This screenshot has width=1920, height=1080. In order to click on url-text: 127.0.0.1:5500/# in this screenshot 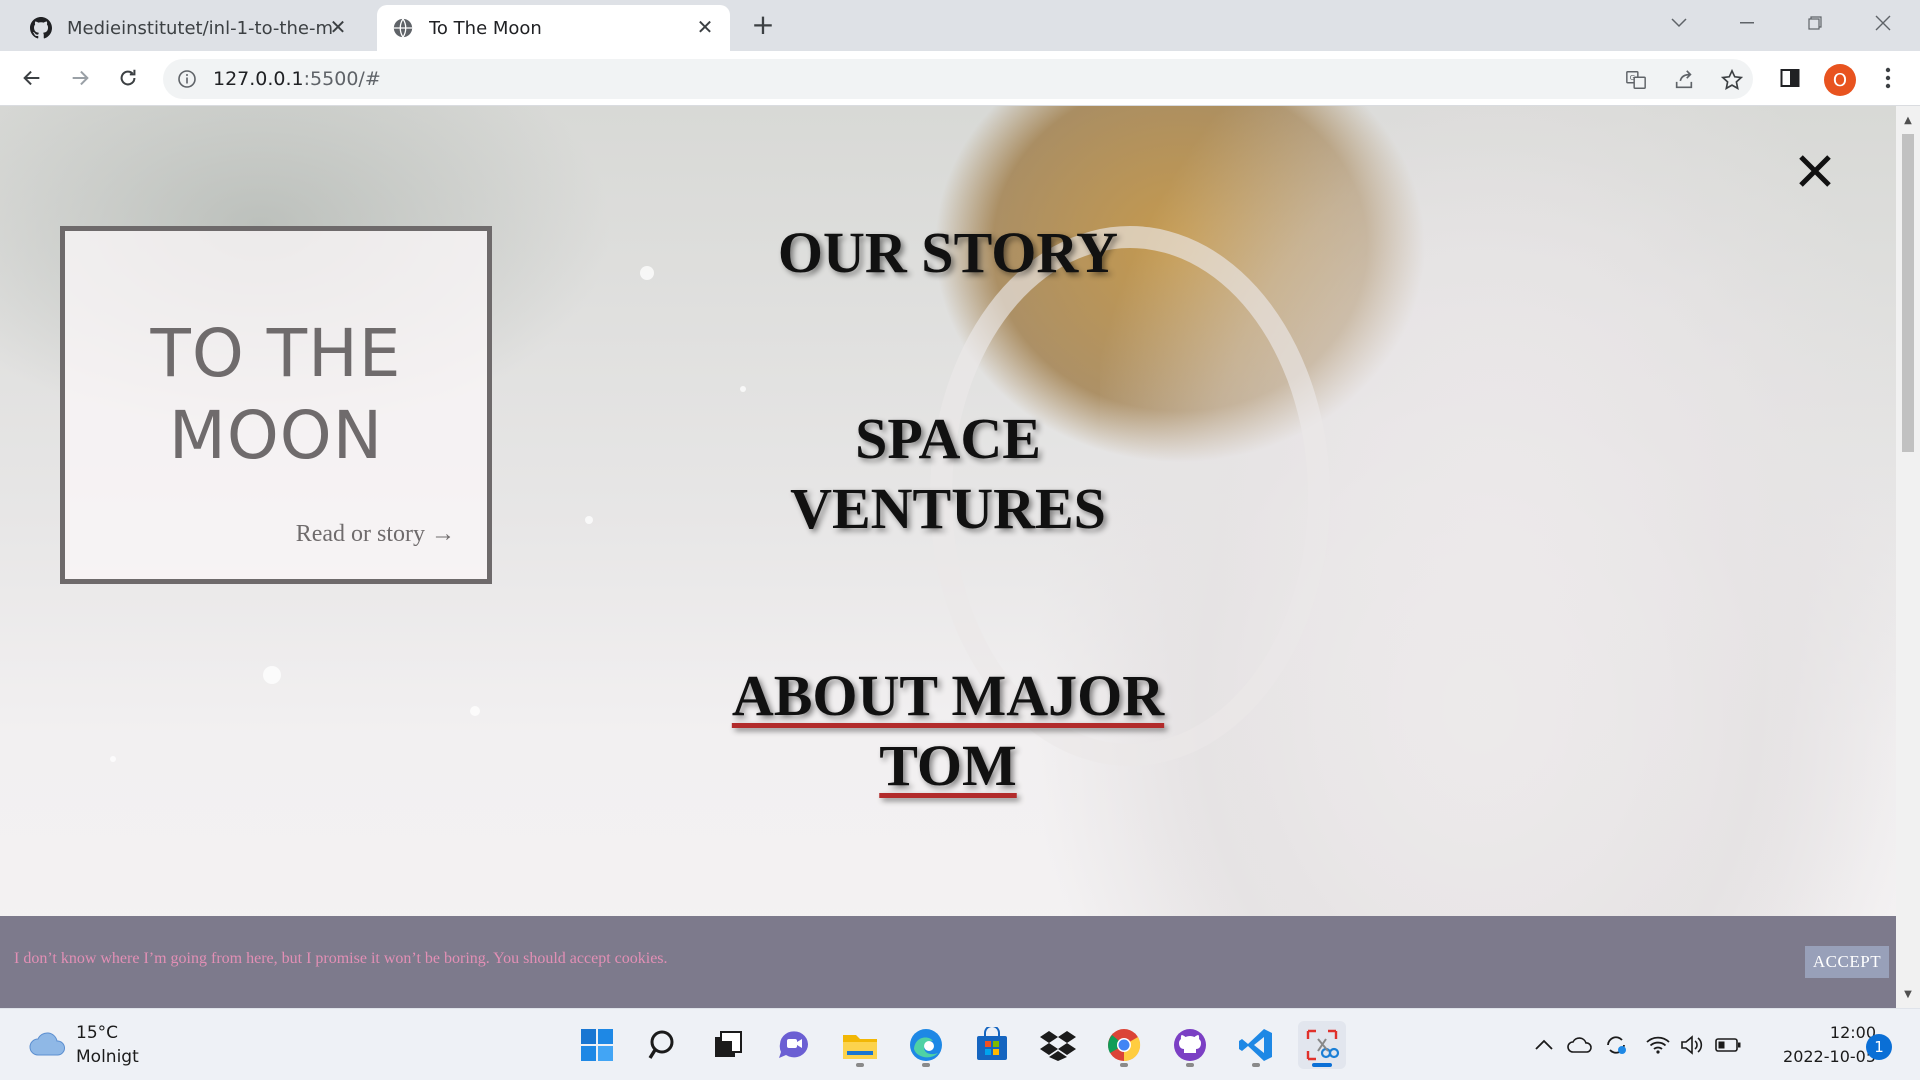, I will do `click(297, 79)`.